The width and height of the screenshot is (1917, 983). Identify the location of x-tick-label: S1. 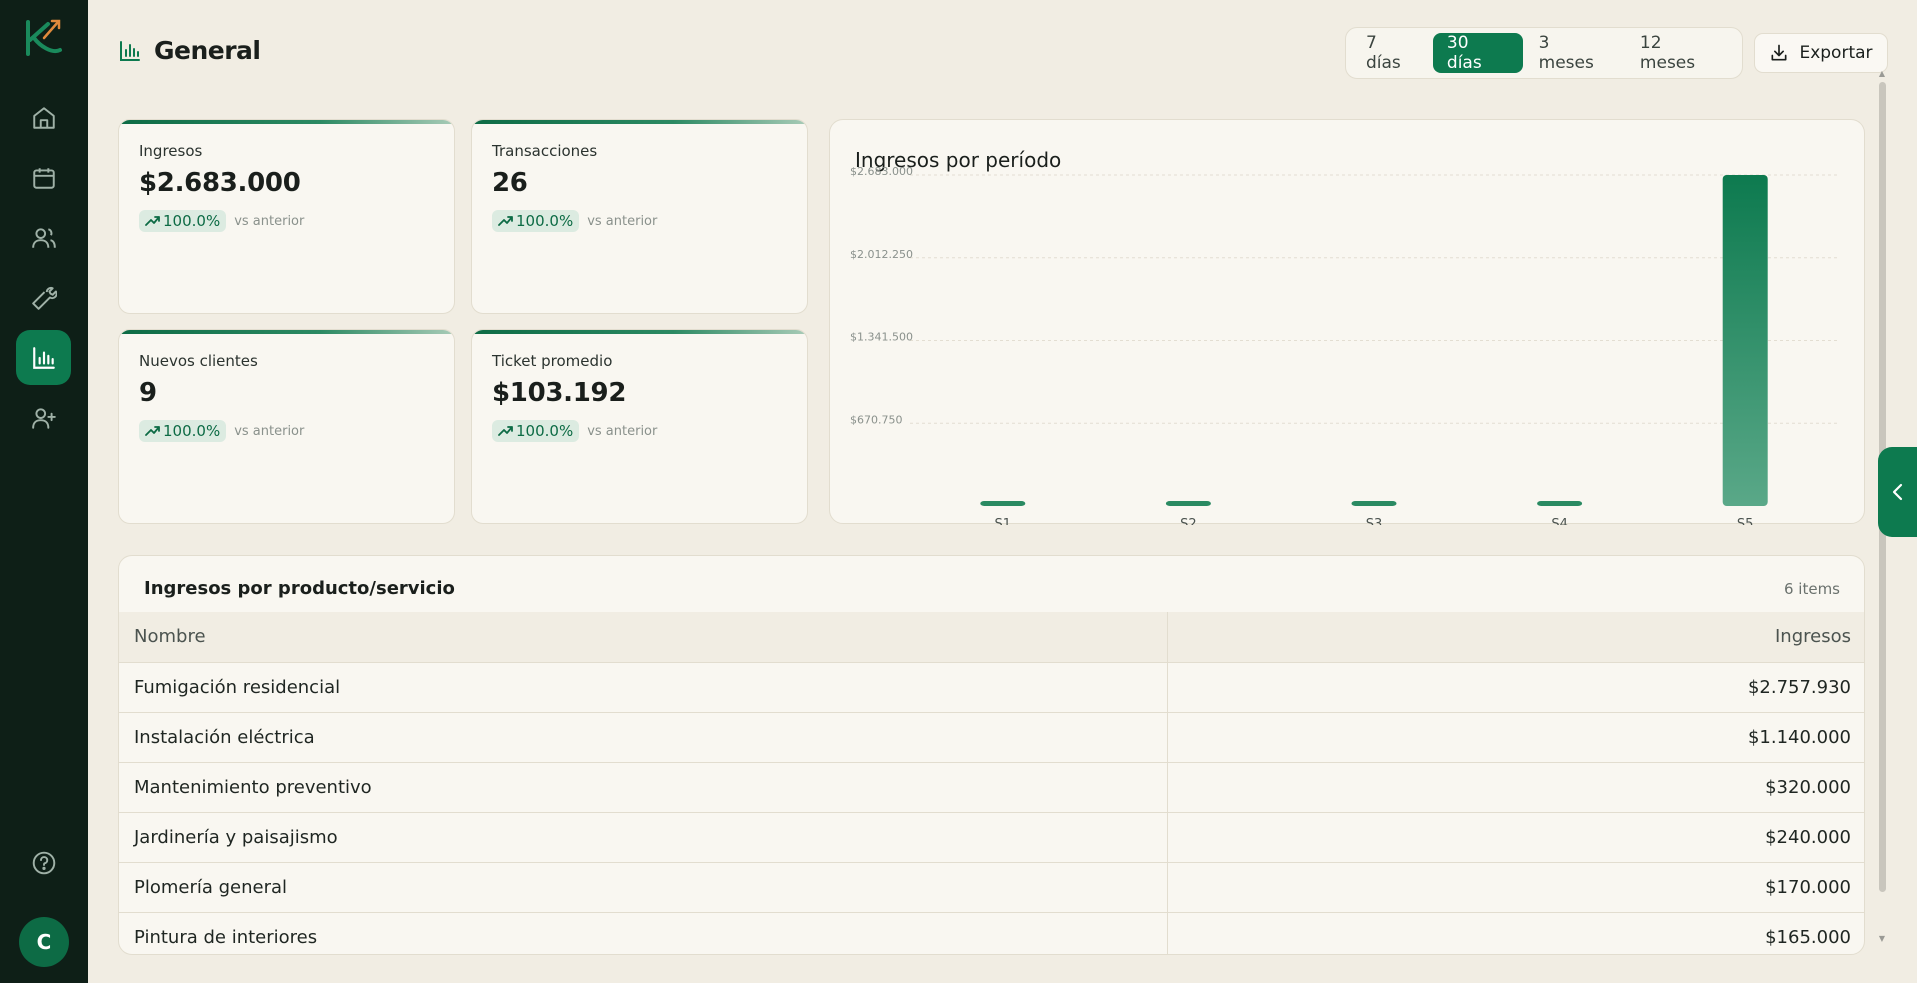
(1003, 521).